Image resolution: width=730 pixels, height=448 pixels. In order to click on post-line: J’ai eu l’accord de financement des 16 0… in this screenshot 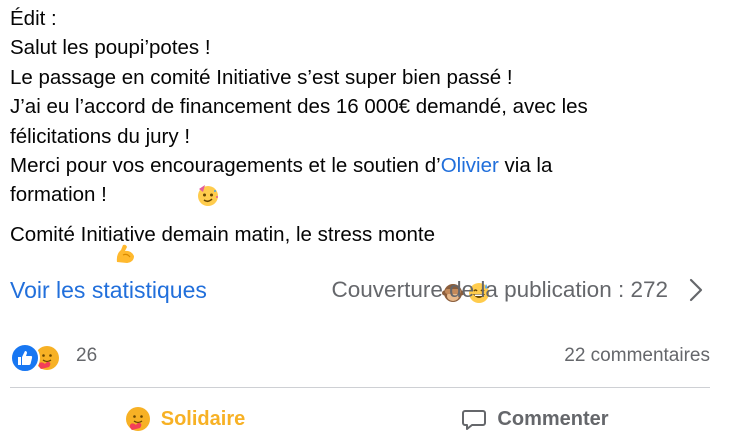, I will do `click(299, 107)`.